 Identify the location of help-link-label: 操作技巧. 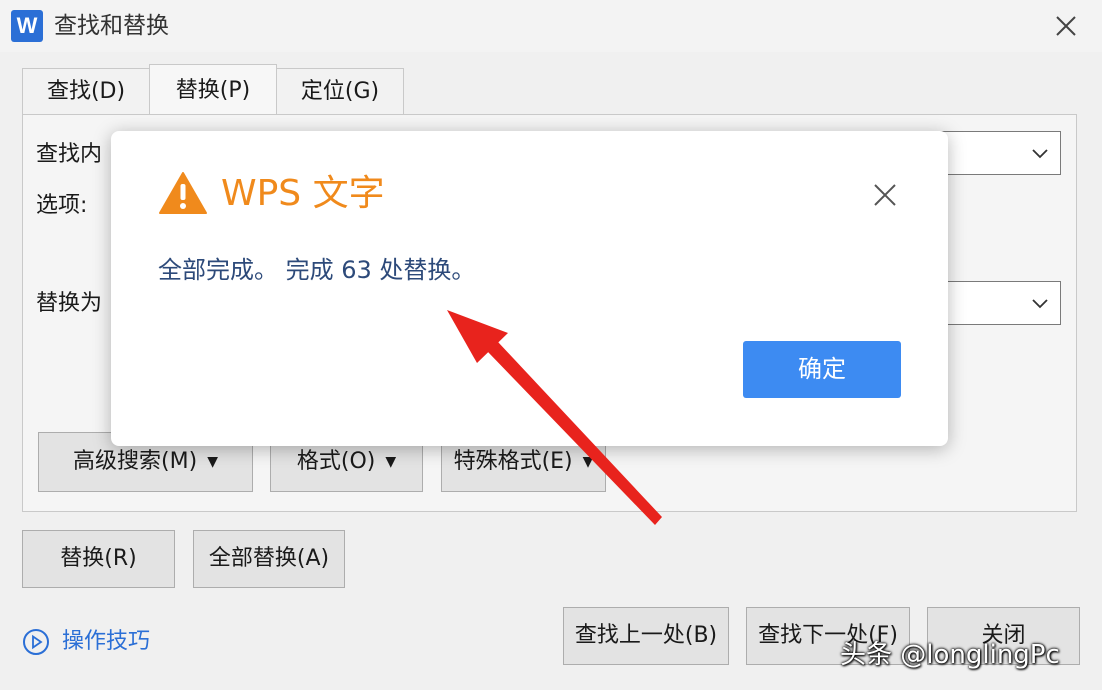
(106, 641).